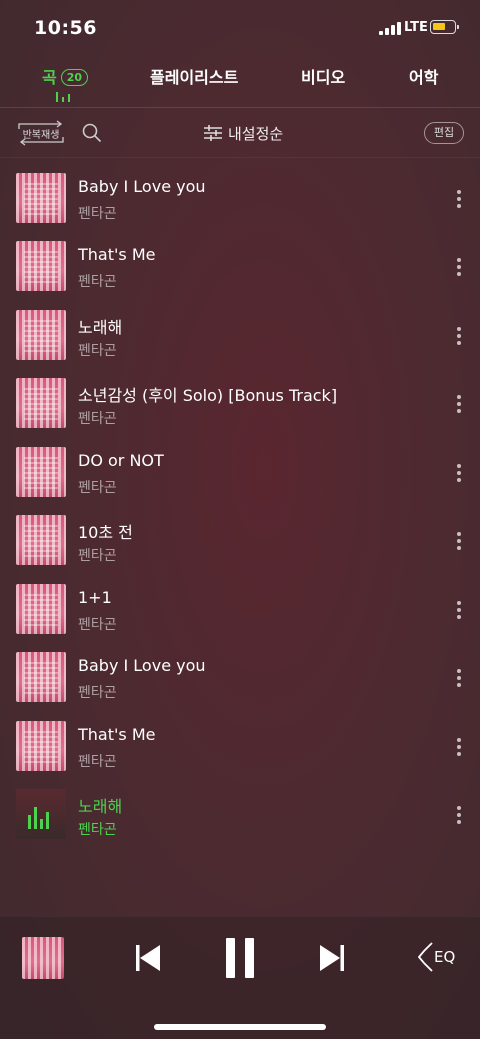 This screenshot has width=480, height=1039. What do you see at coordinates (49, 77) in the screenshot?
I see `tab-songs-label: 곡` at bounding box center [49, 77].